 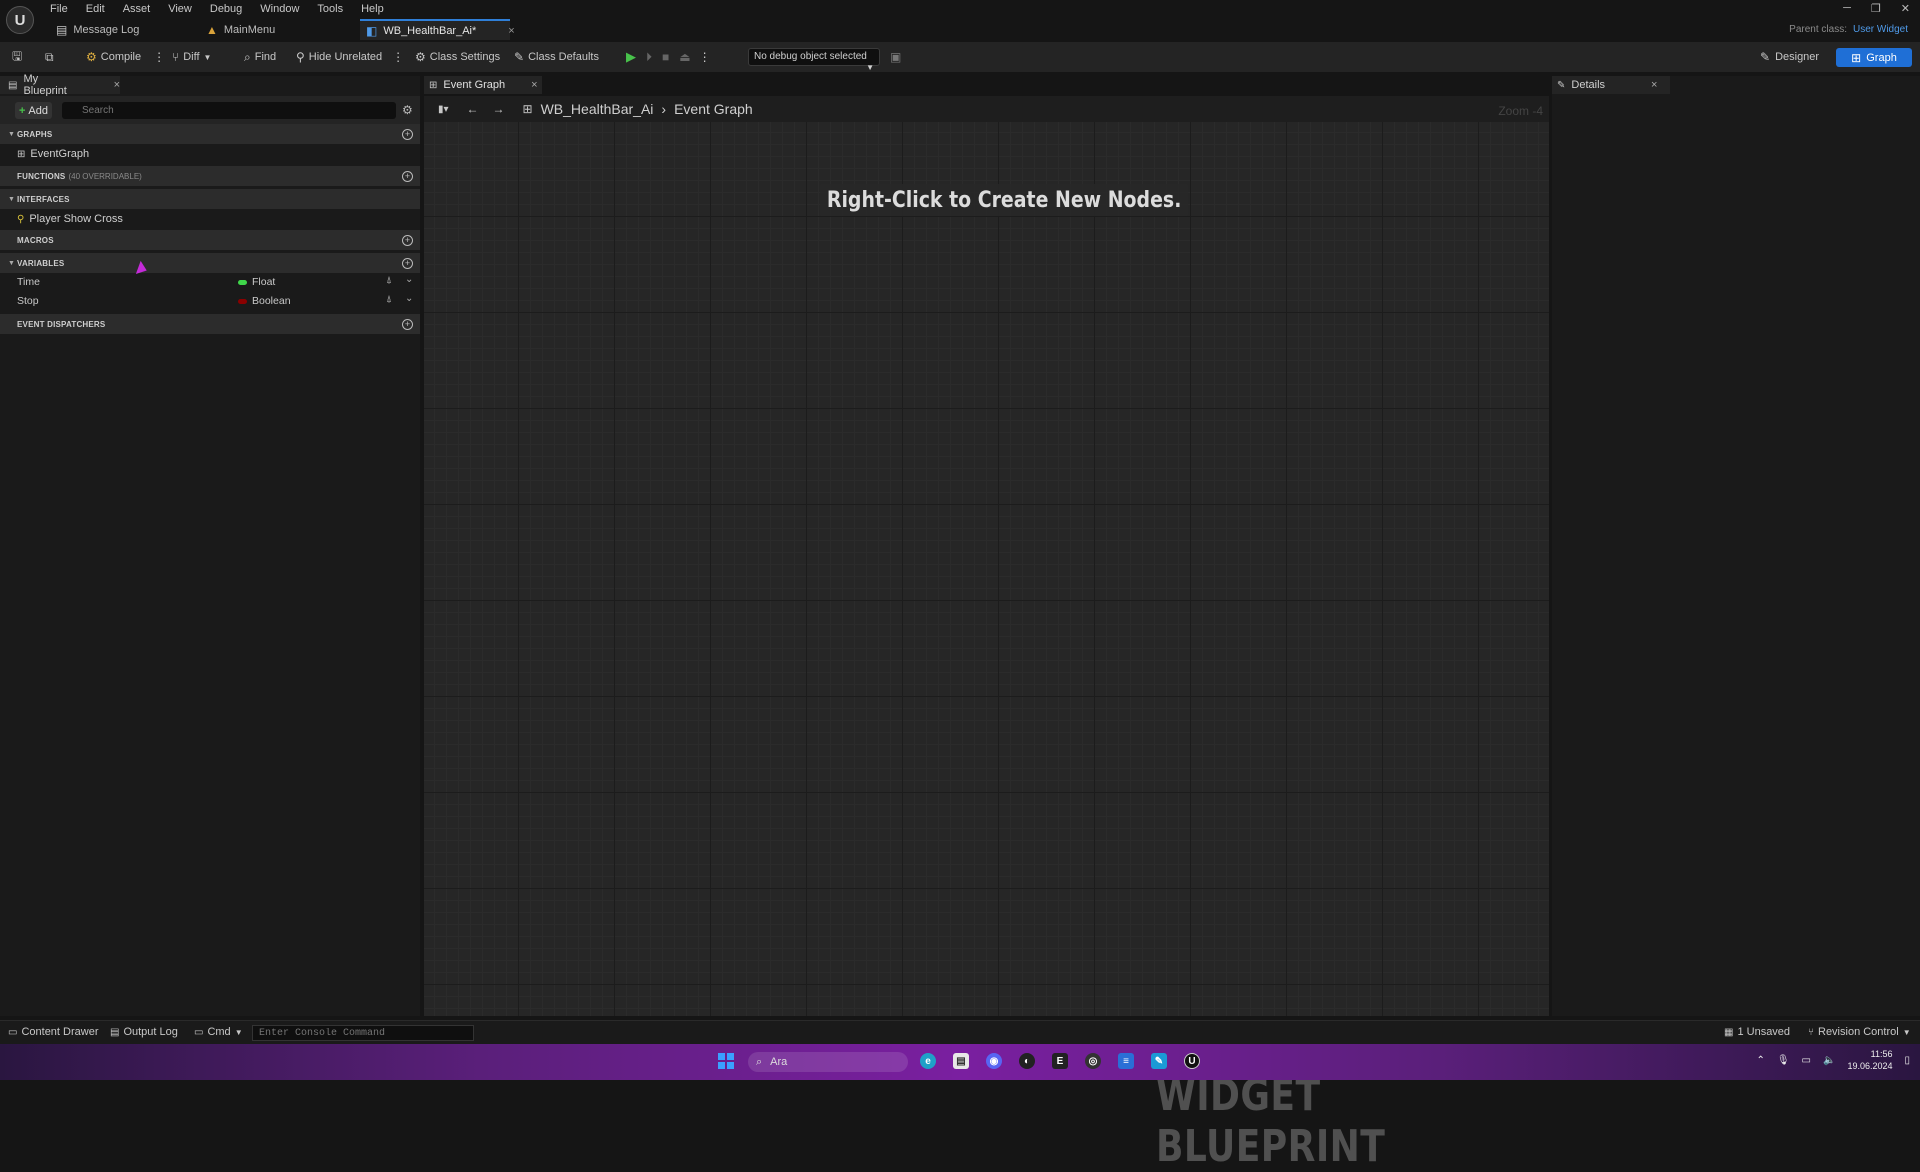 What do you see at coordinates (1757, 1032) in the screenshot?
I see `unsaved-button: ▦ 1 Unsaved` at bounding box center [1757, 1032].